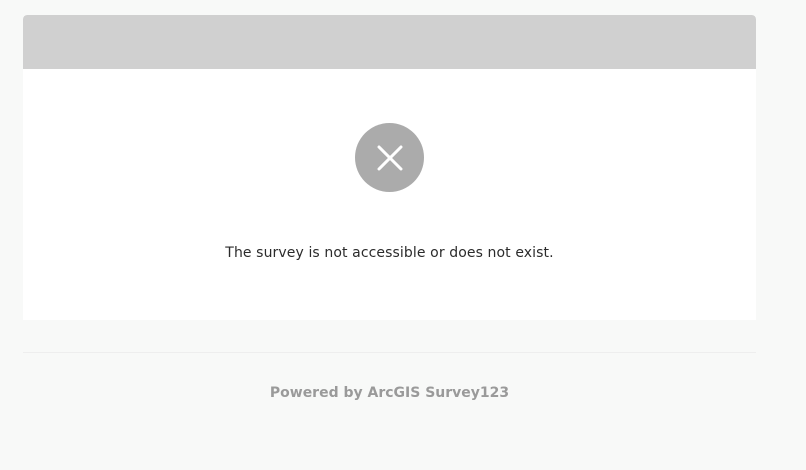 This screenshot has height=470, width=806. Describe the element at coordinates (389, 352) in the screenshot. I see `footer-divider` at that location.